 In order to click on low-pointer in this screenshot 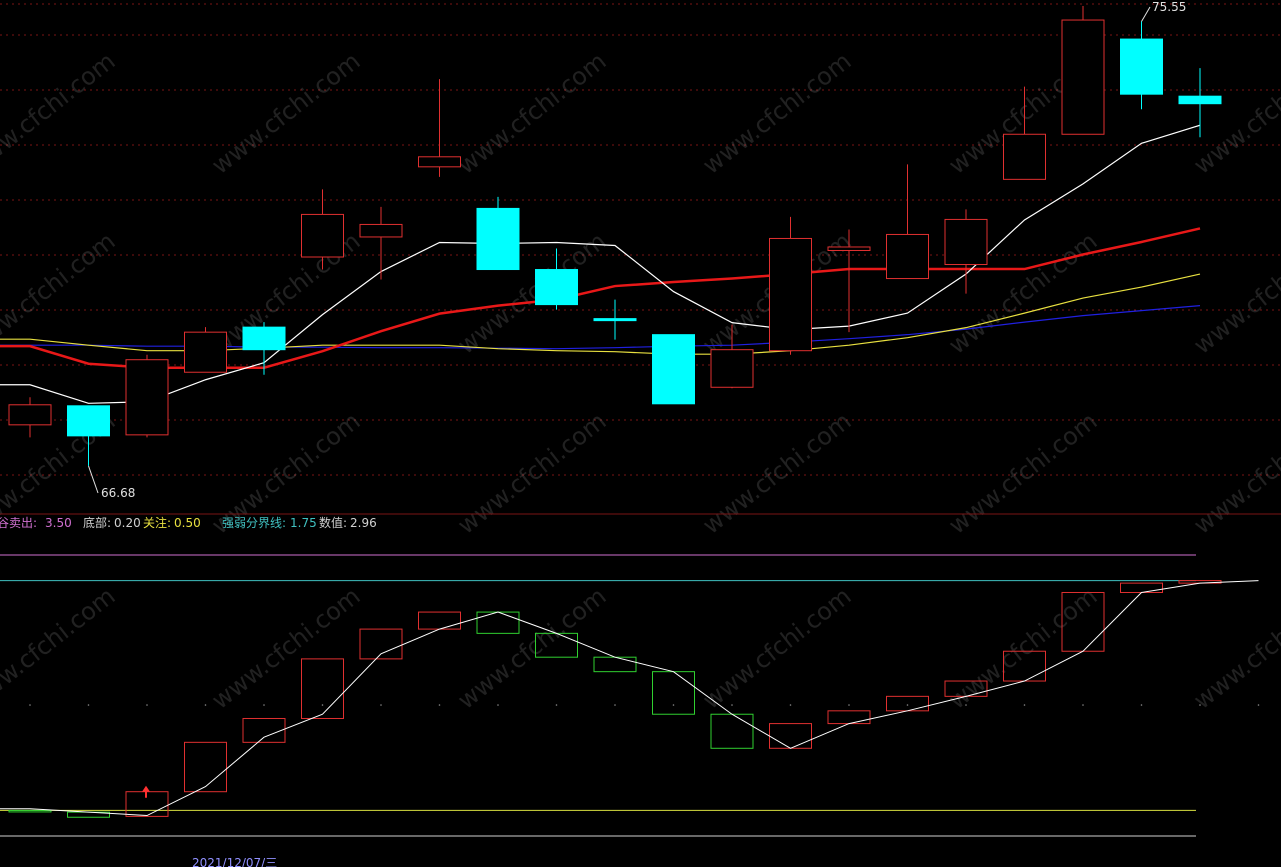, I will do `click(93, 479)`.